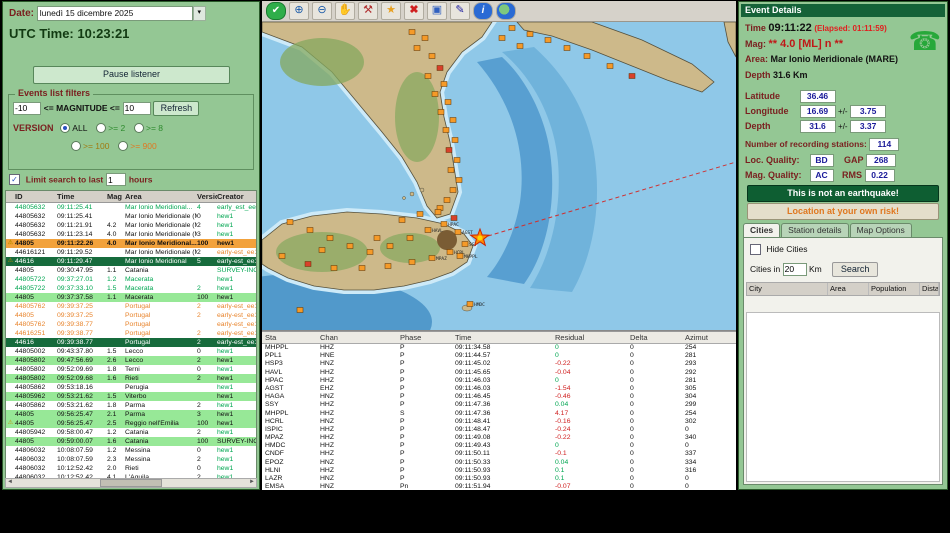  What do you see at coordinates (131, 432) in the screenshot?
I see `event-row: 44805942 09:58:00.47 1.2 Catania 2 hew1` at bounding box center [131, 432].